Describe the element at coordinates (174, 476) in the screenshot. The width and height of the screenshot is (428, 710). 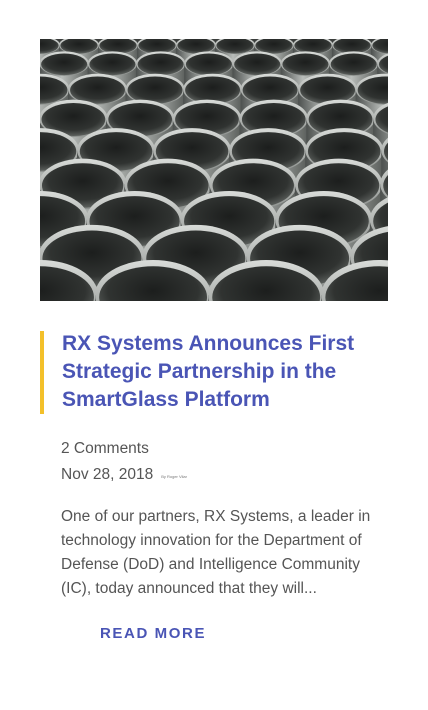
I see `post-byline: By Roger Vilar` at that location.